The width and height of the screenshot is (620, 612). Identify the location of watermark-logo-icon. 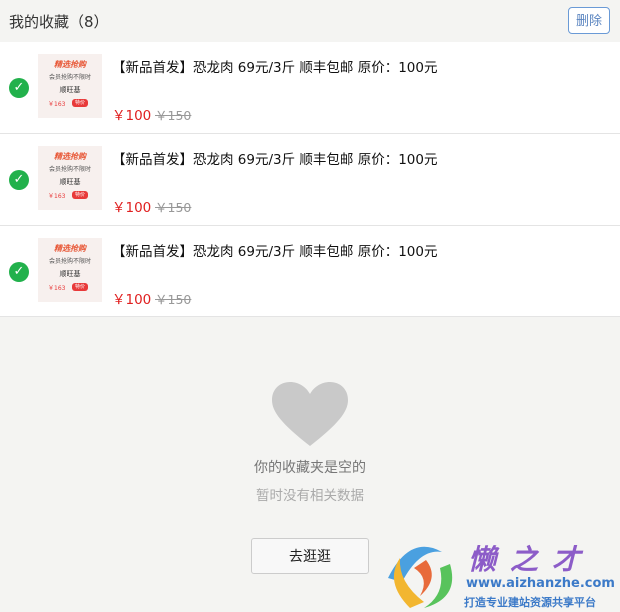
(420, 577).